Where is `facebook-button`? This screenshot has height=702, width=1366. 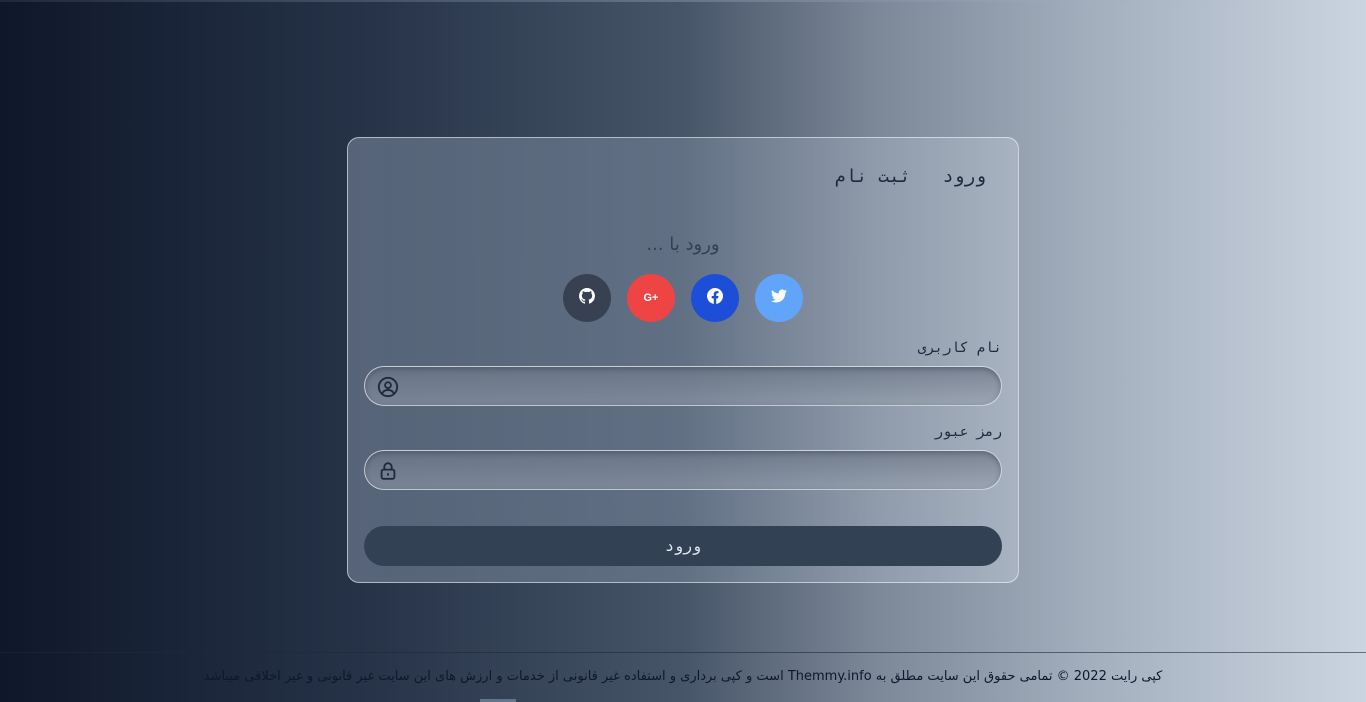 facebook-button is located at coordinates (715, 298).